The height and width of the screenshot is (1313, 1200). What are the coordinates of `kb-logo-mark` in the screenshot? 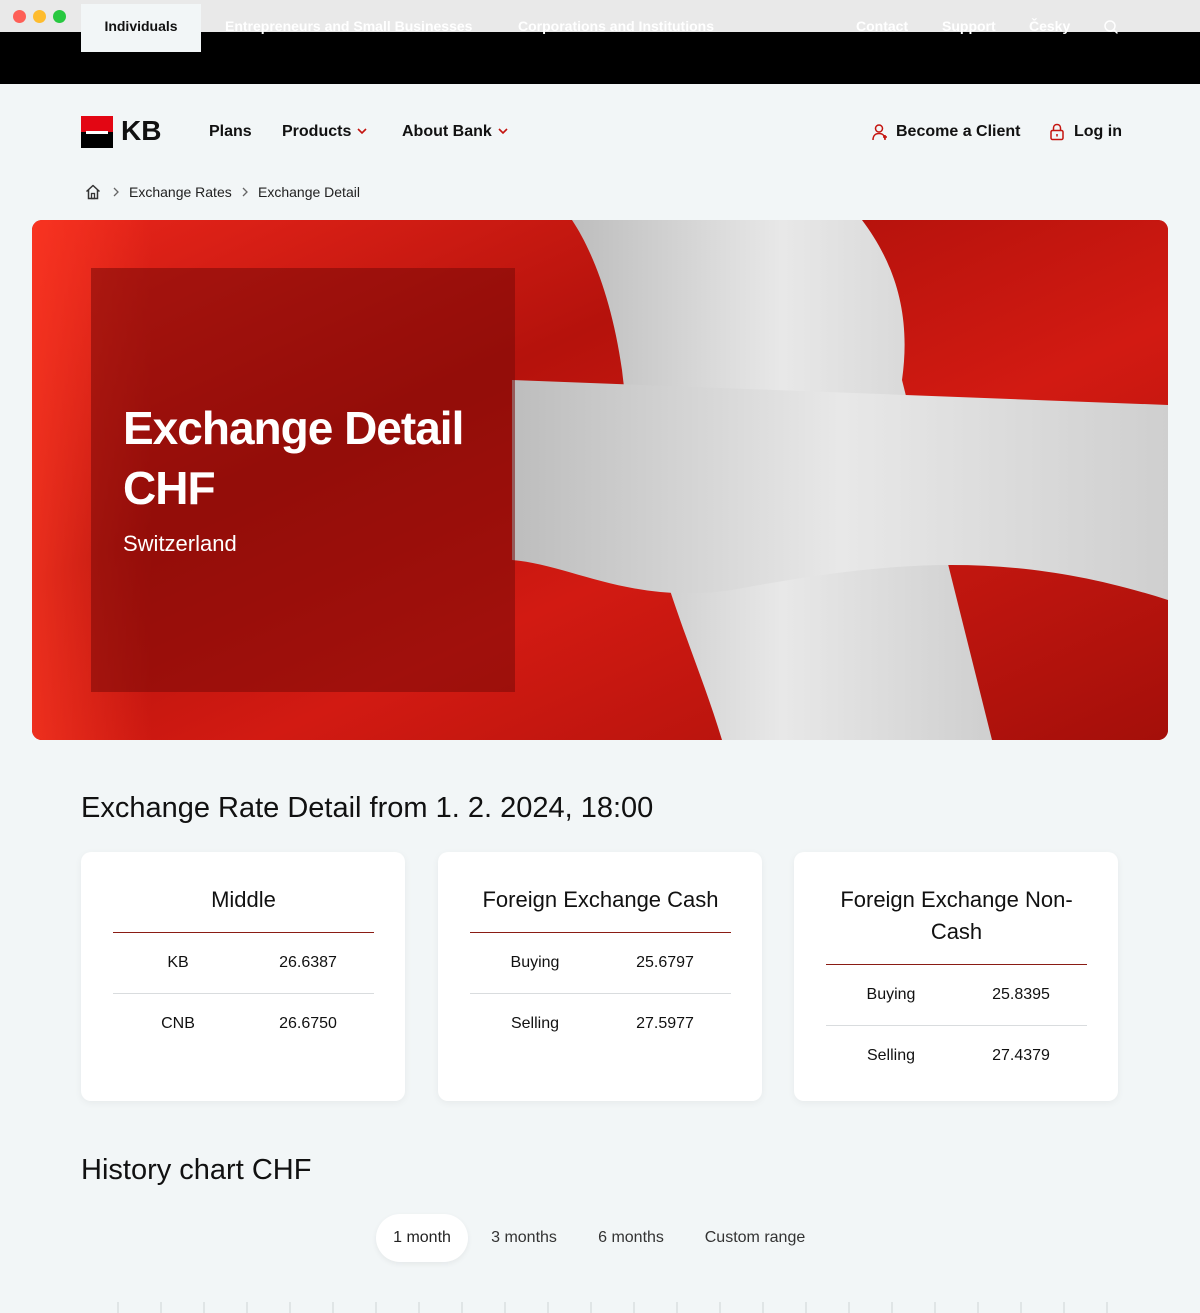 It's located at (97, 132).